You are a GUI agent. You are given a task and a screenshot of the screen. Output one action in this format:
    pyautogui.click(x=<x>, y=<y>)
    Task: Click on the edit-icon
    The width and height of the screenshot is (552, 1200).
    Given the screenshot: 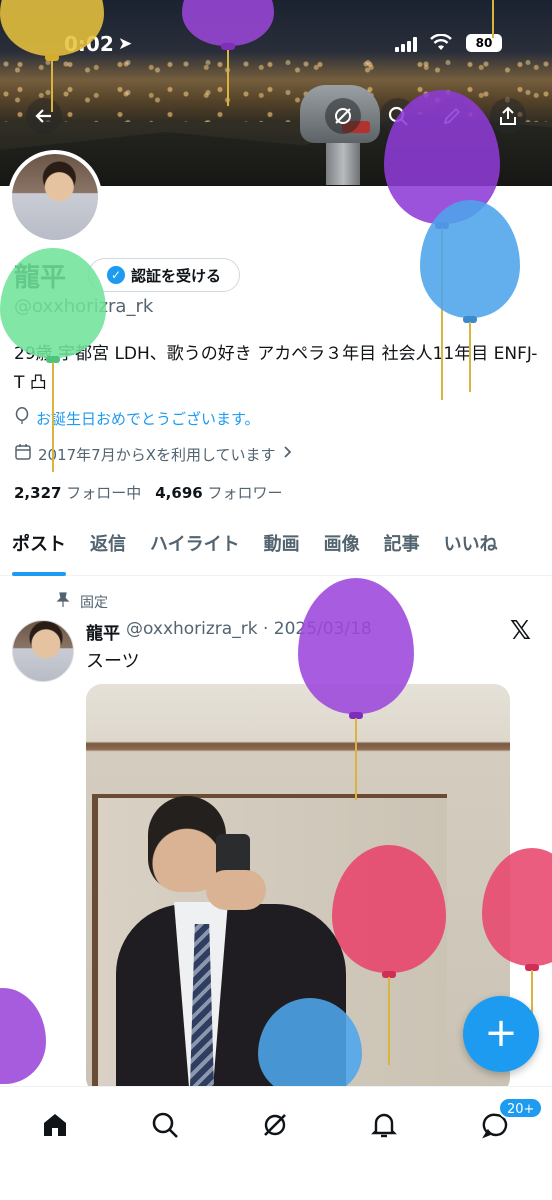 What is the action you would take?
    pyautogui.click(x=452, y=116)
    